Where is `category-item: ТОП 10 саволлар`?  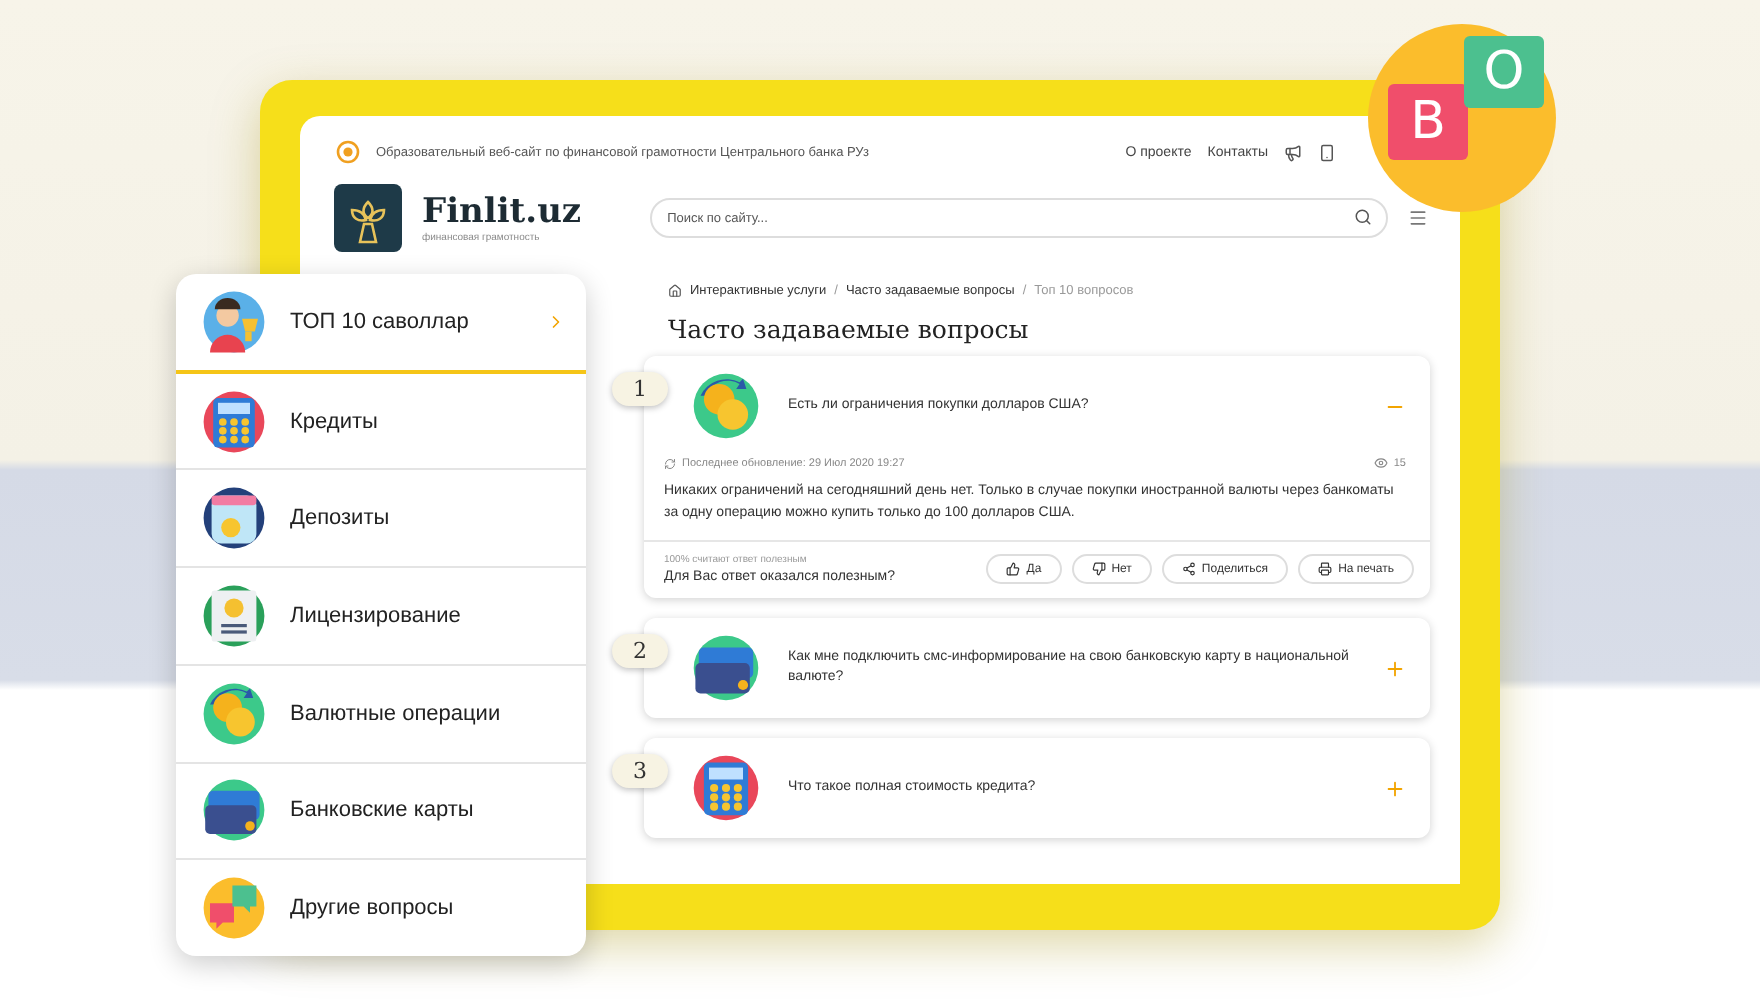
category-item: ТОП 10 саволлар is located at coordinates (381, 324).